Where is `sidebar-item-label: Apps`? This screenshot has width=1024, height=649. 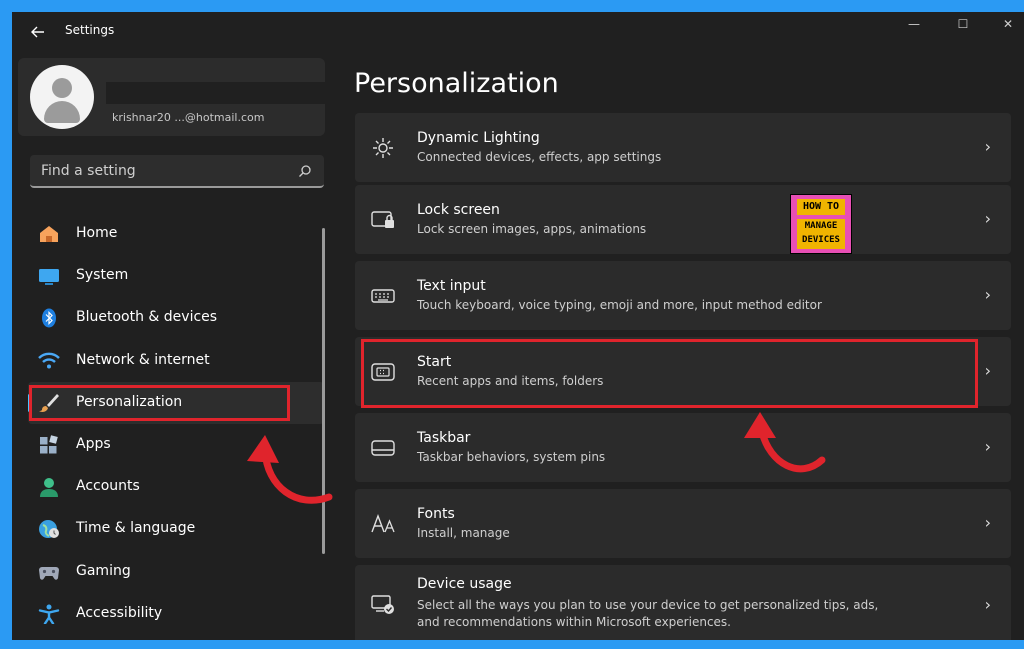
sidebar-item-label: Apps is located at coordinates (93, 443).